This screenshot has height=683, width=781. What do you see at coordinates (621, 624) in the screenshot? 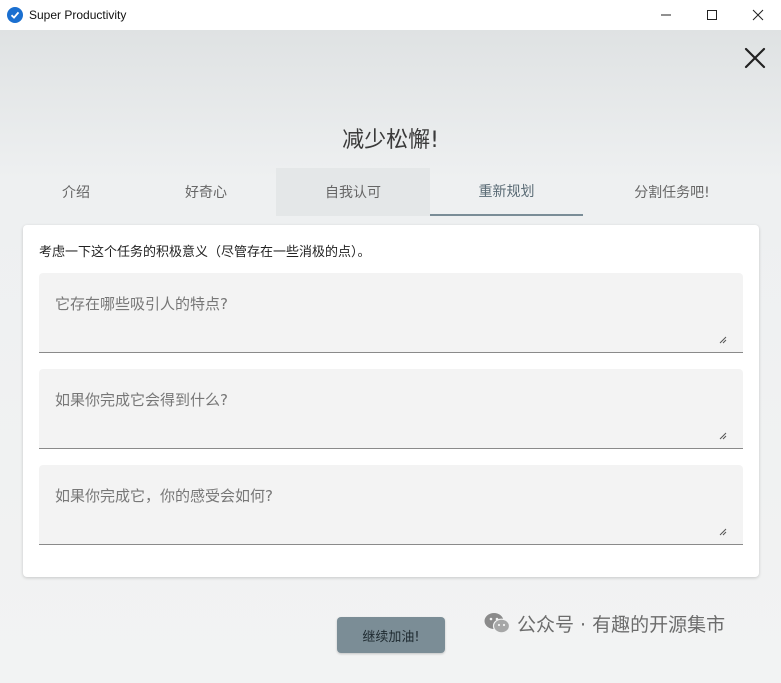
I see `watermark-text: 公众号 · 有趣的开源集市` at bounding box center [621, 624].